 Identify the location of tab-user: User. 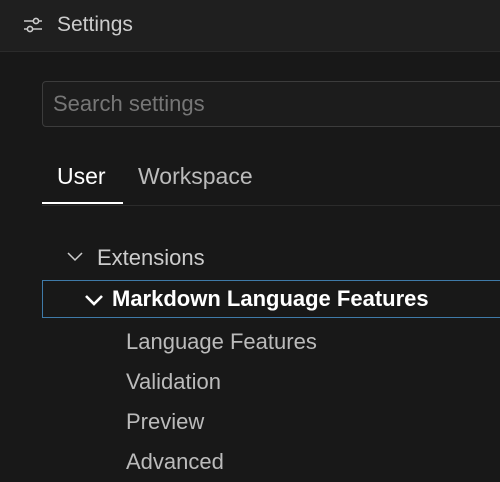
(81, 176).